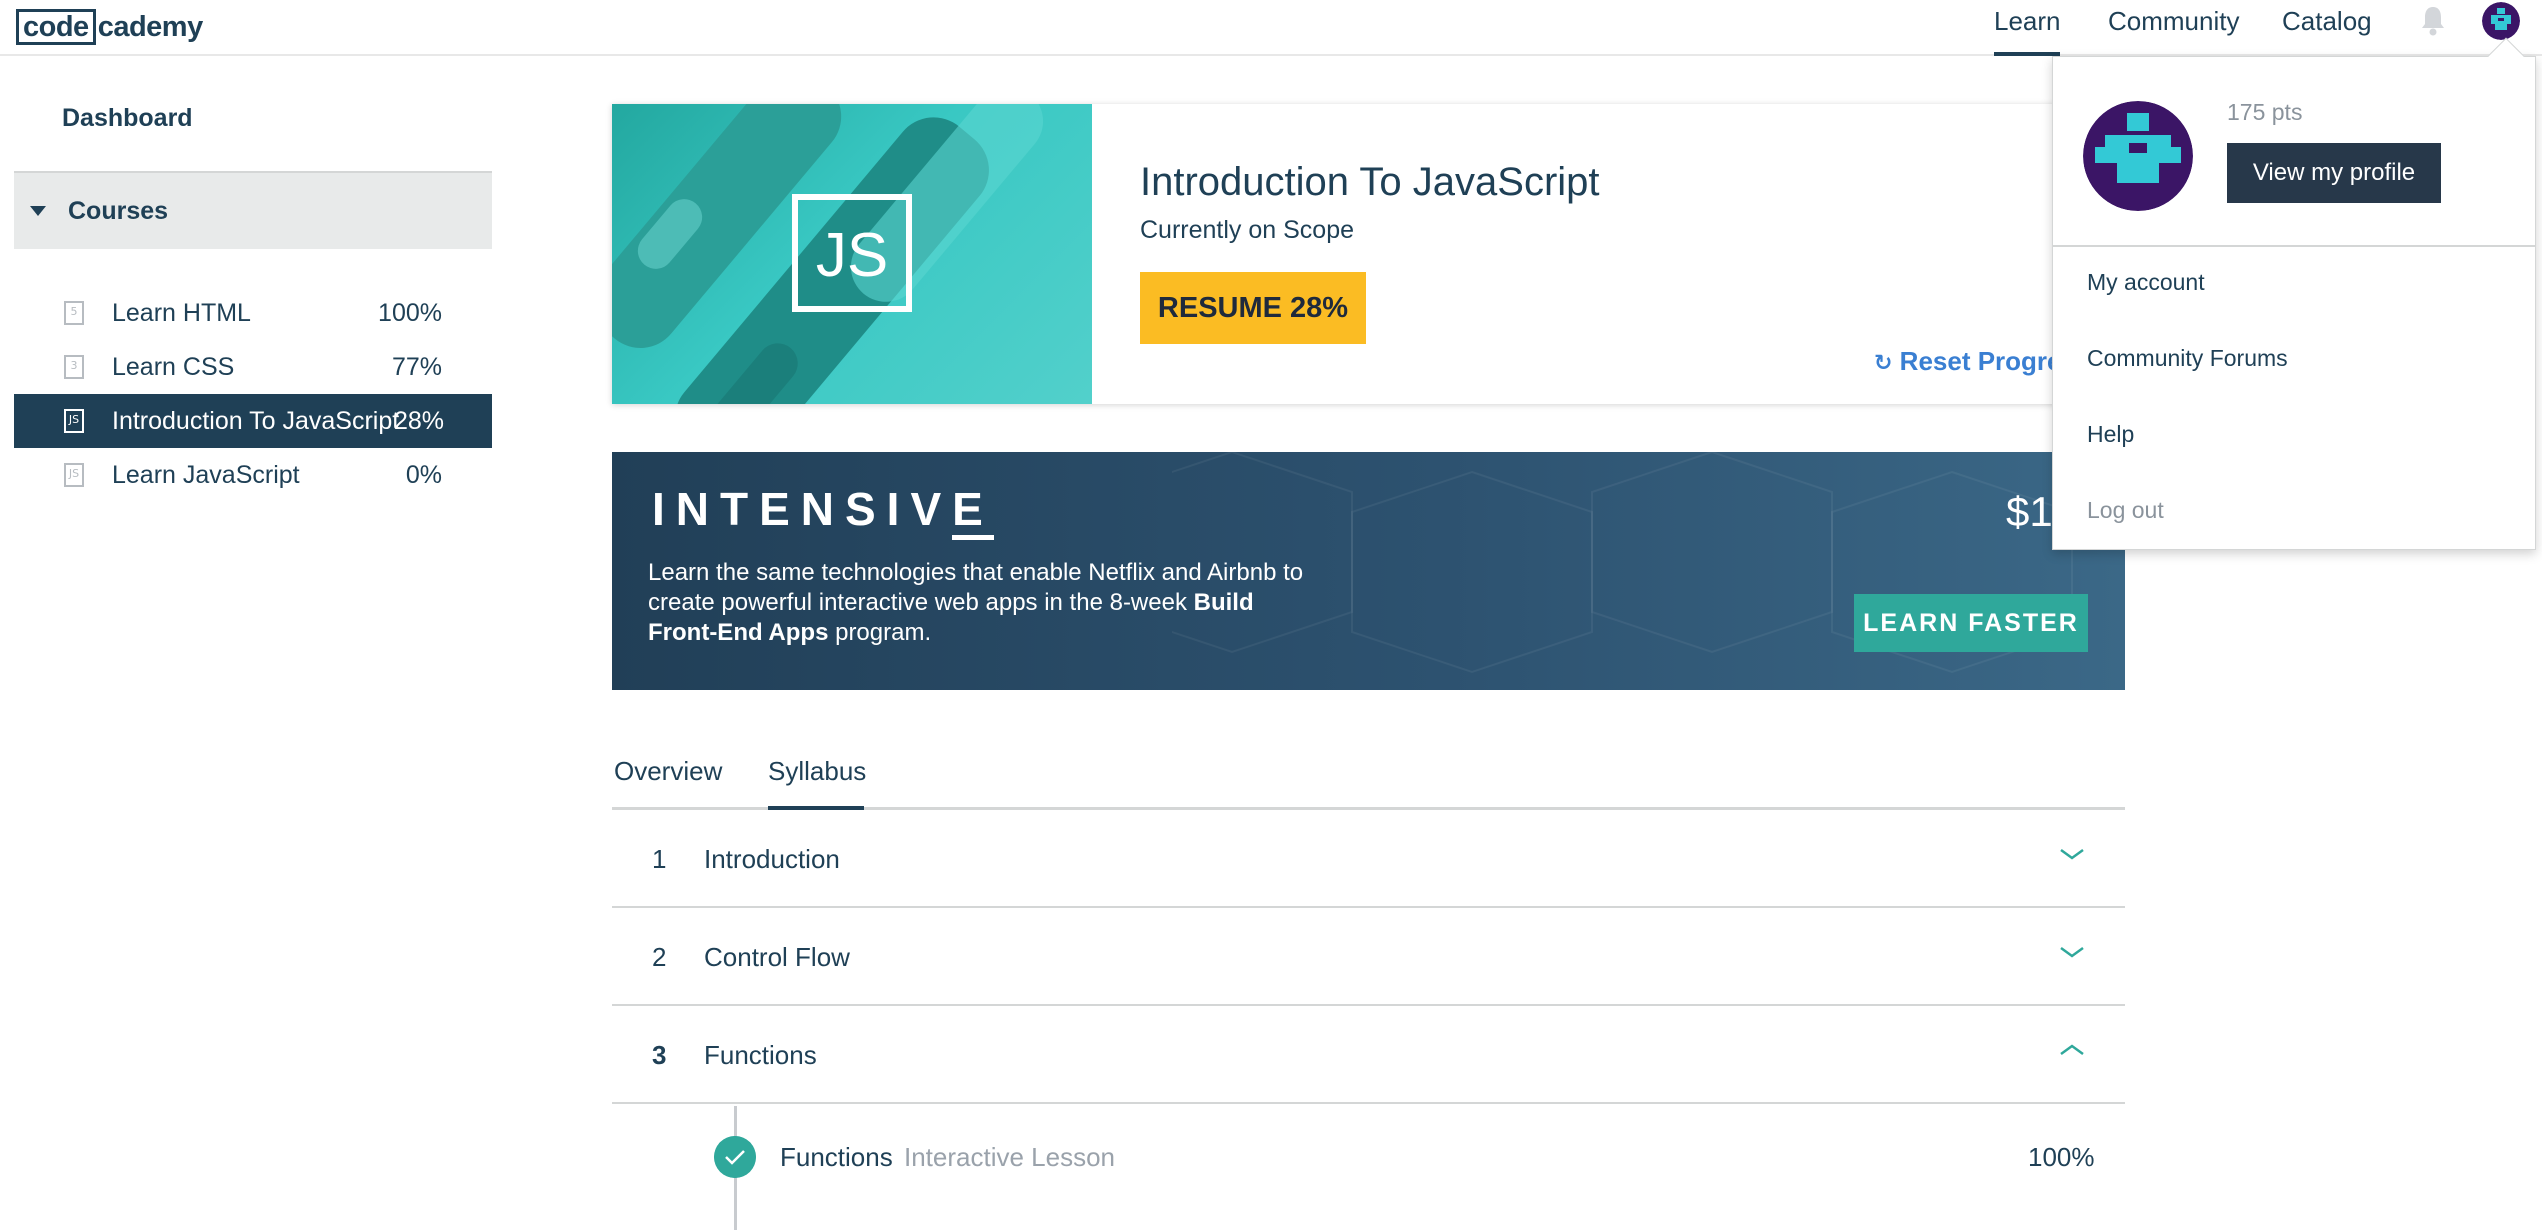 The image size is (2542, 1230). What do you see at coordinates (659, 1055) in the screenshot?
I see `module-number: 3` at bounding box center [659, 1055].